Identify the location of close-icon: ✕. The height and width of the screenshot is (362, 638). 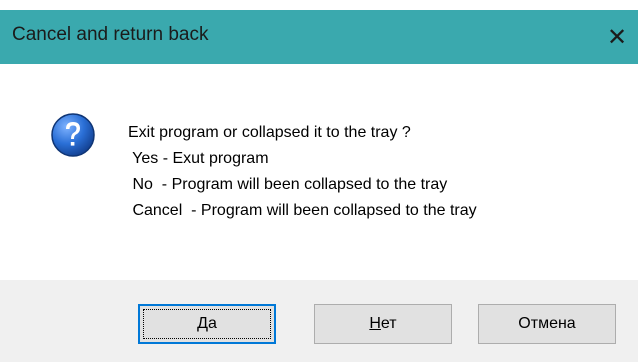
(617, 37).